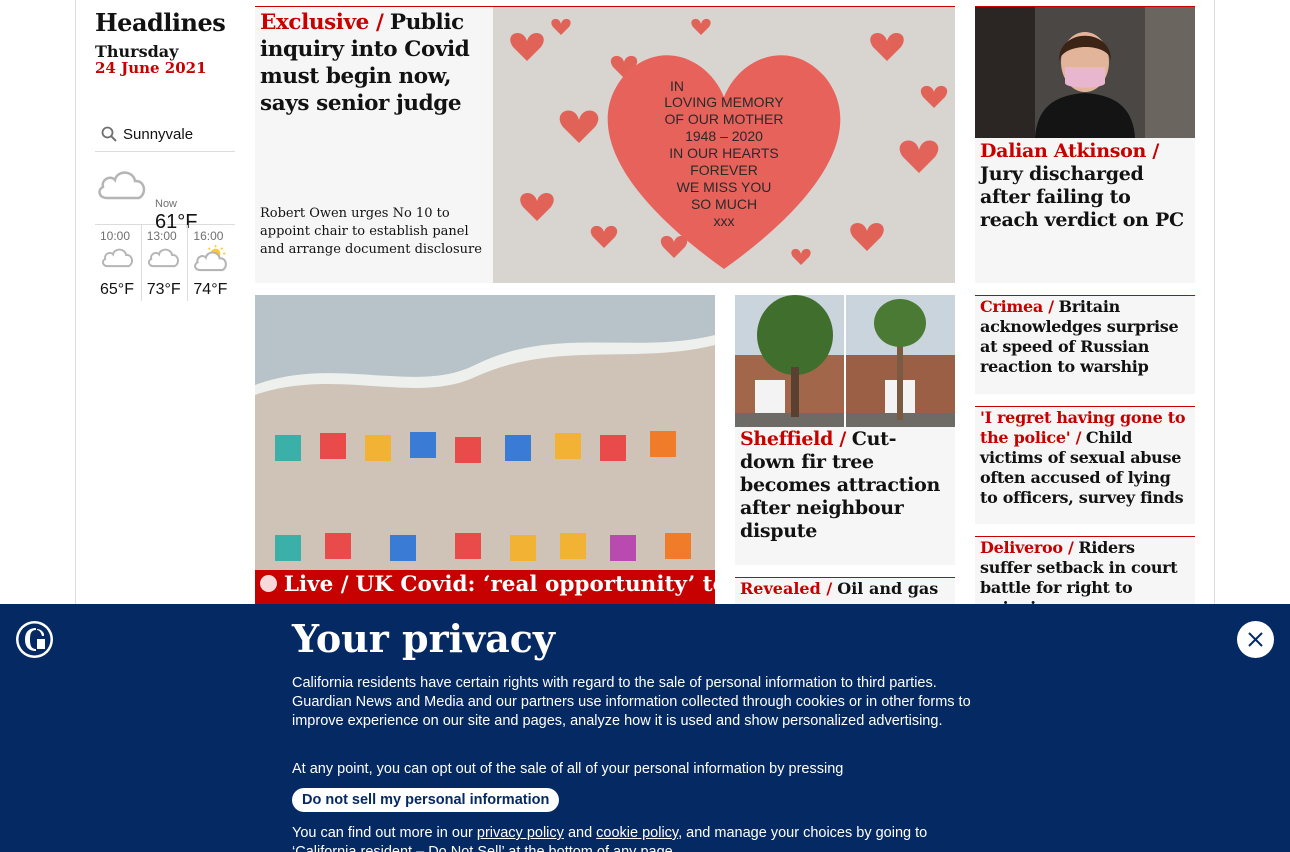 The width and height of the screenshot is (1290, 852). I want to click on sheffield-story-image, so click(845, 361).